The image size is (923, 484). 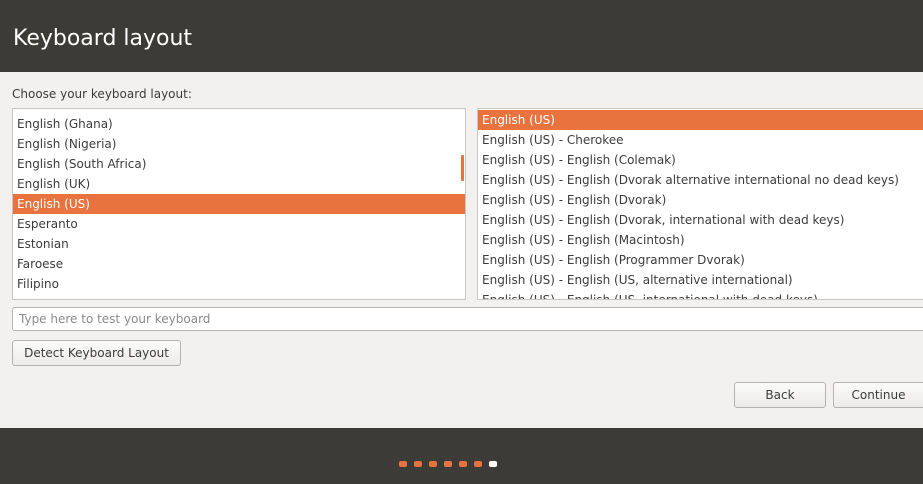 What do you see at coordinates (467, 319) in the screenshot?
I see `keyboard-test-input` at bounding box center [467, 319].